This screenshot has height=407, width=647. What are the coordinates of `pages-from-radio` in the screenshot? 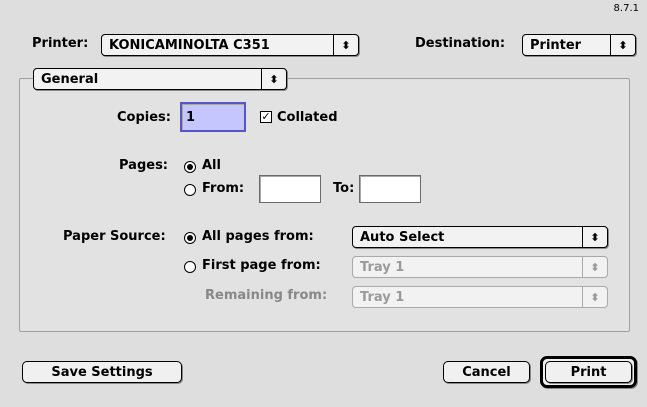 It's located at (190, 190).